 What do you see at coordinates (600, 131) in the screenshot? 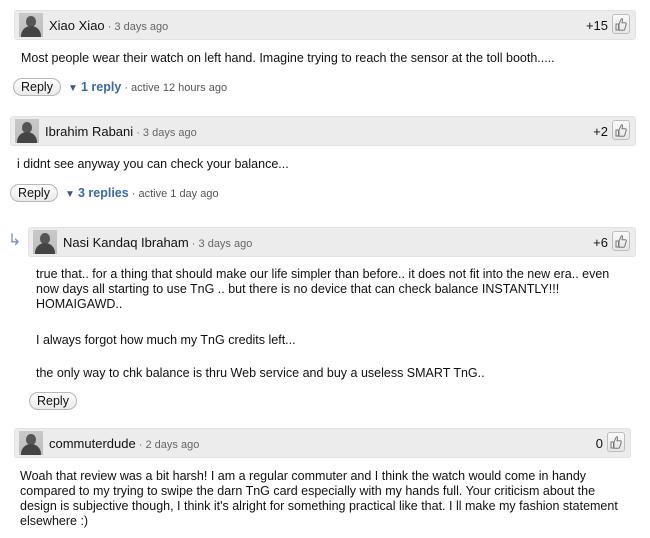
I see `vote-score: +2` at bounding box center [600, 131].